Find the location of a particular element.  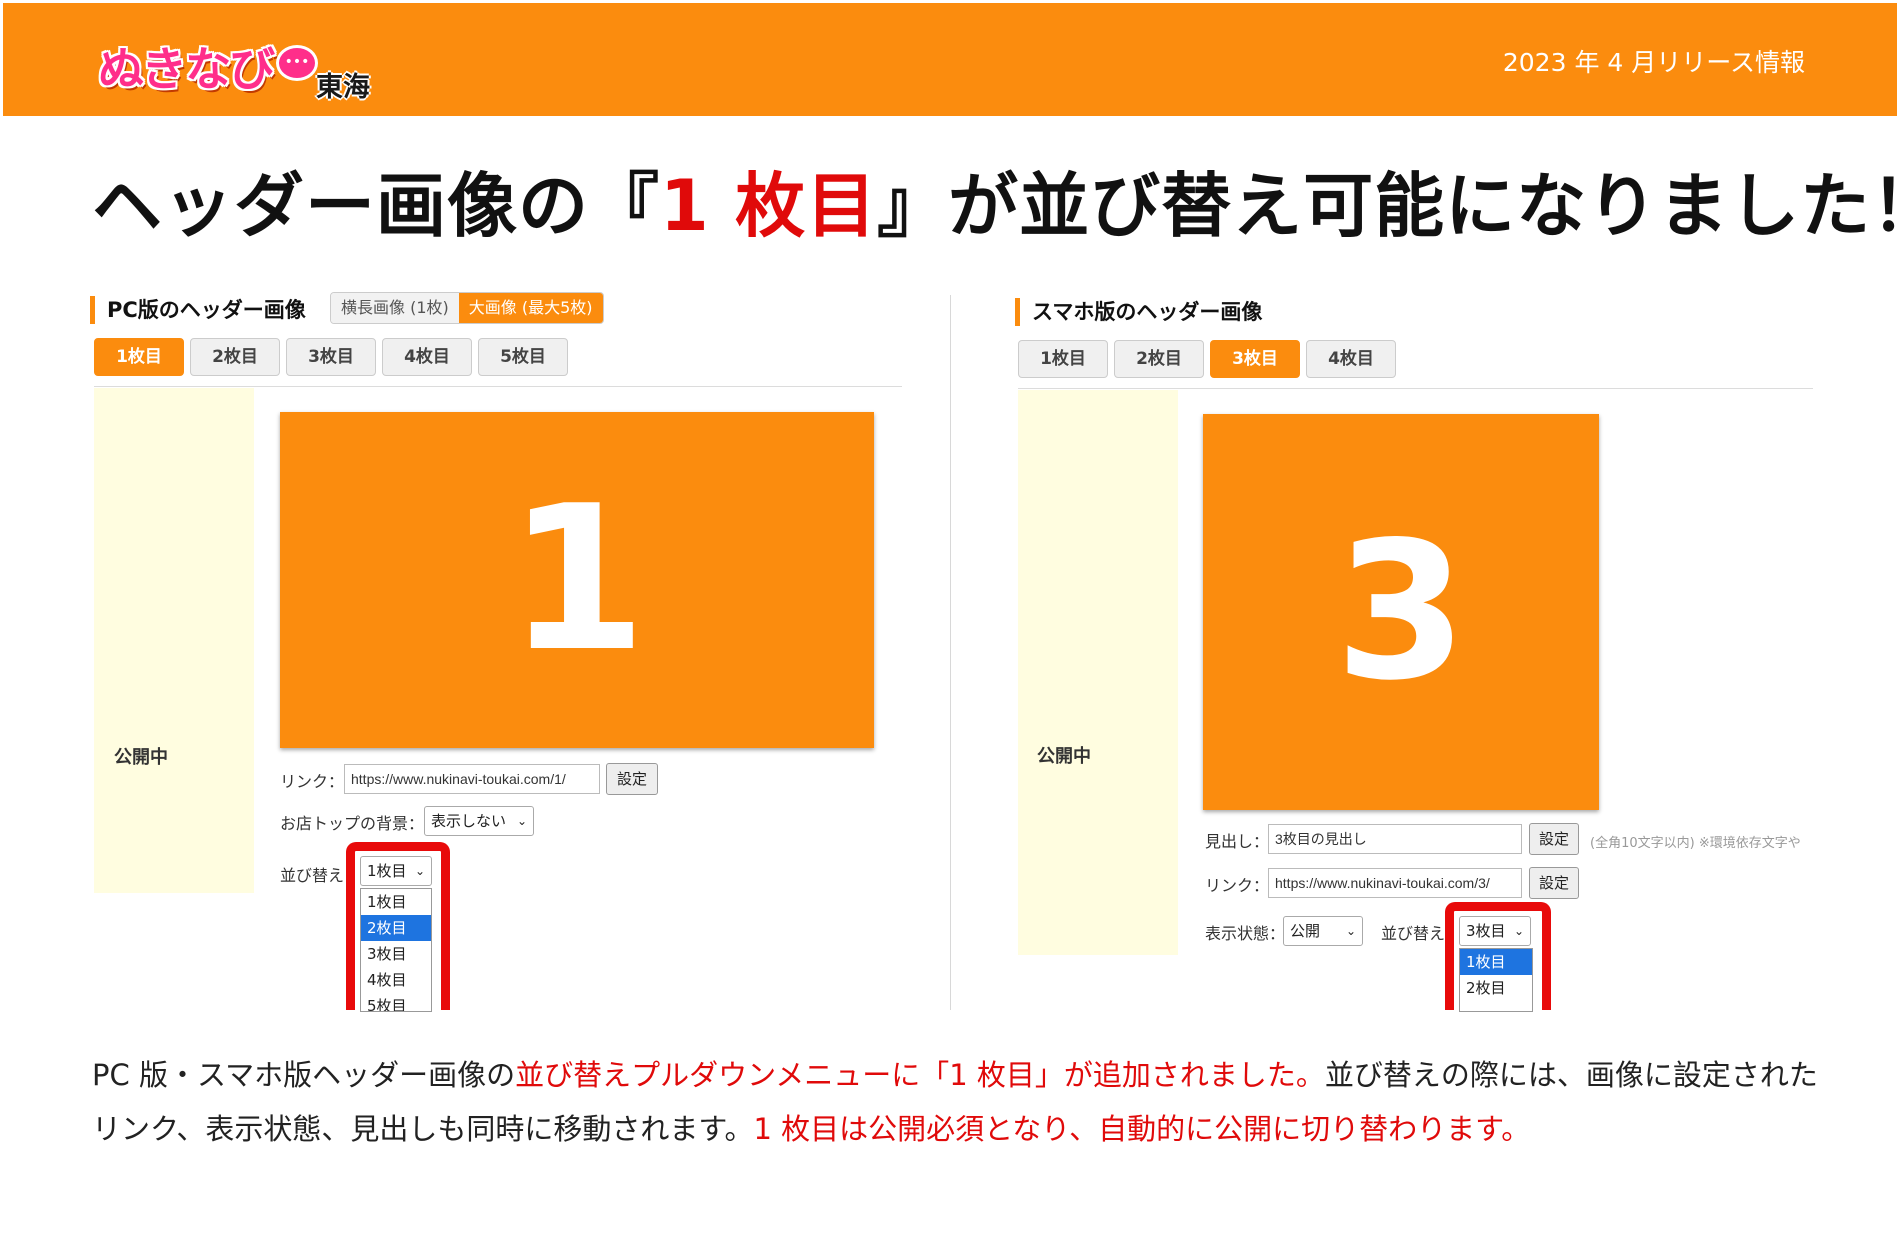

logo: ぬきなび ••• 東海 is located at coordinates (248, 67).